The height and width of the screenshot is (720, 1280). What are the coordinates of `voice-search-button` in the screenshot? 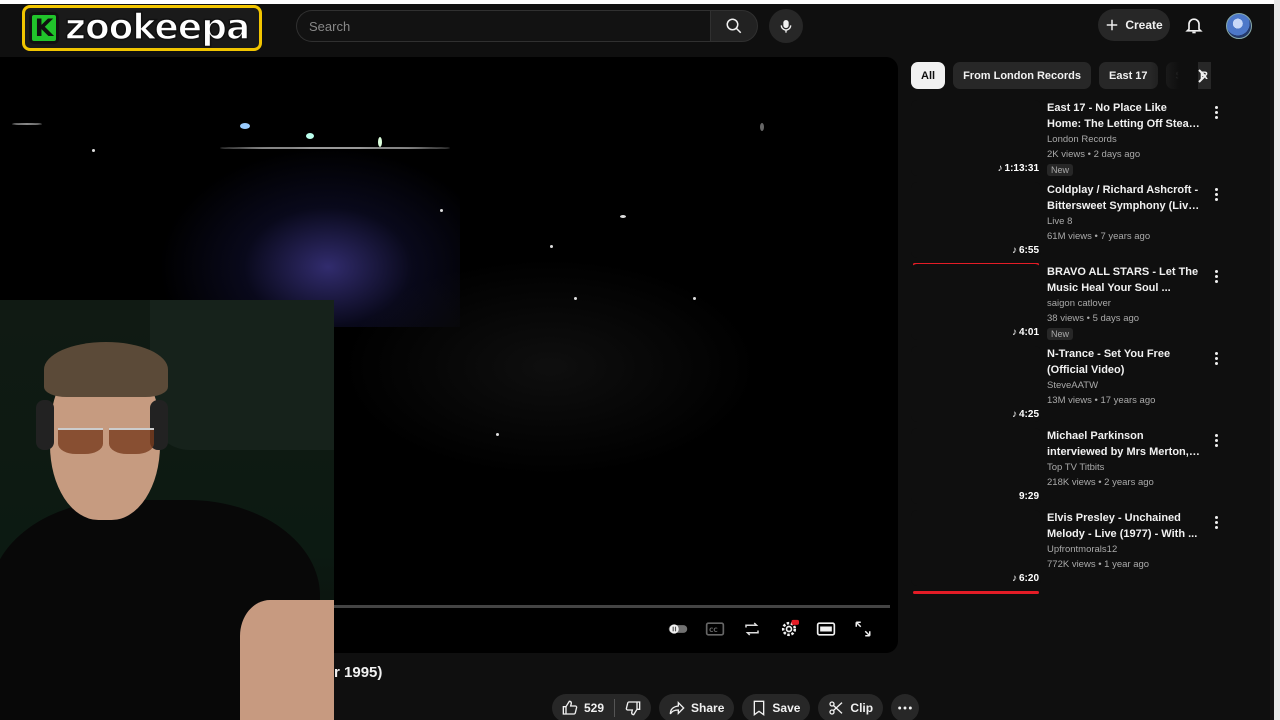 It's located at (786, 26).